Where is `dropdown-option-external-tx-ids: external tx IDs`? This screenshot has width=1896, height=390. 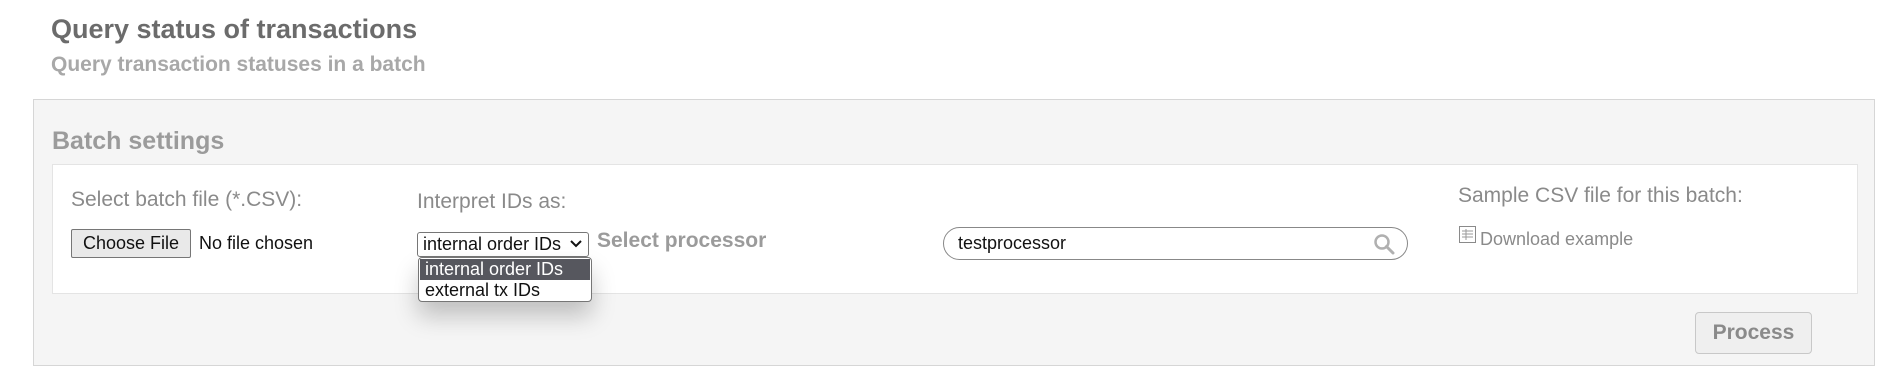
dropdown-option-external-tx-ids: external tx IDs is located at coordinates (505, 290).